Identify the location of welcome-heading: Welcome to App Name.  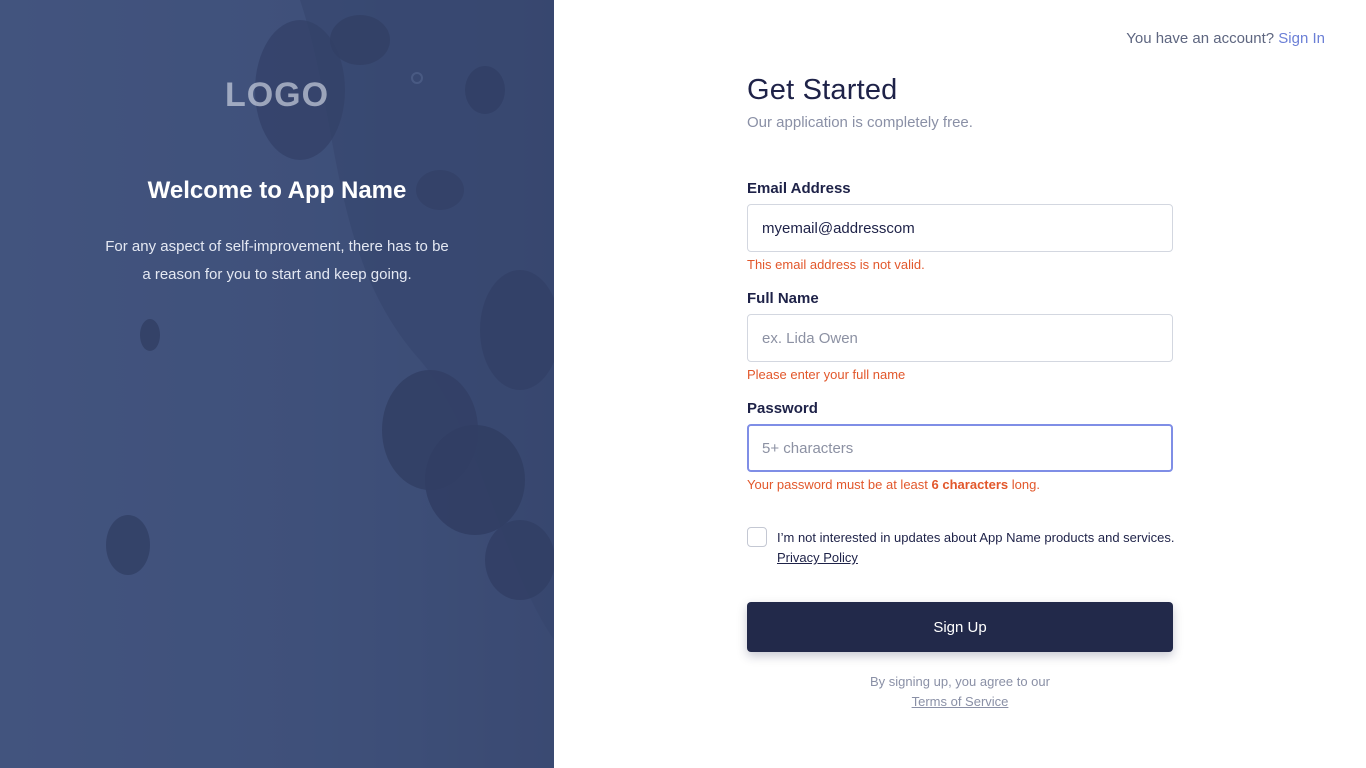
(277, 190).